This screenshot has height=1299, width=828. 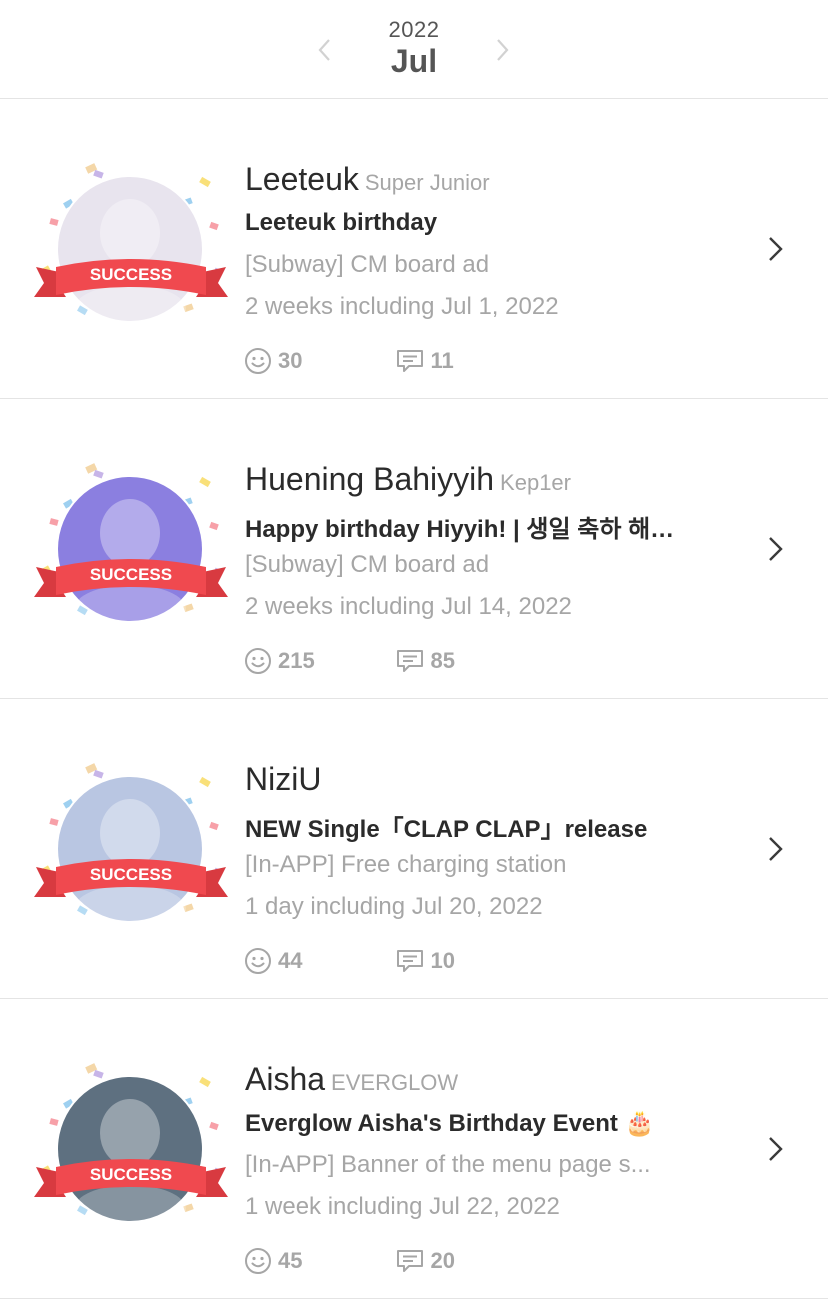 What do you see at coordinates (370, 479) in the screenshot?
I see `artist-name: Huening Bahiyyih` at bounding box center [370, 479].